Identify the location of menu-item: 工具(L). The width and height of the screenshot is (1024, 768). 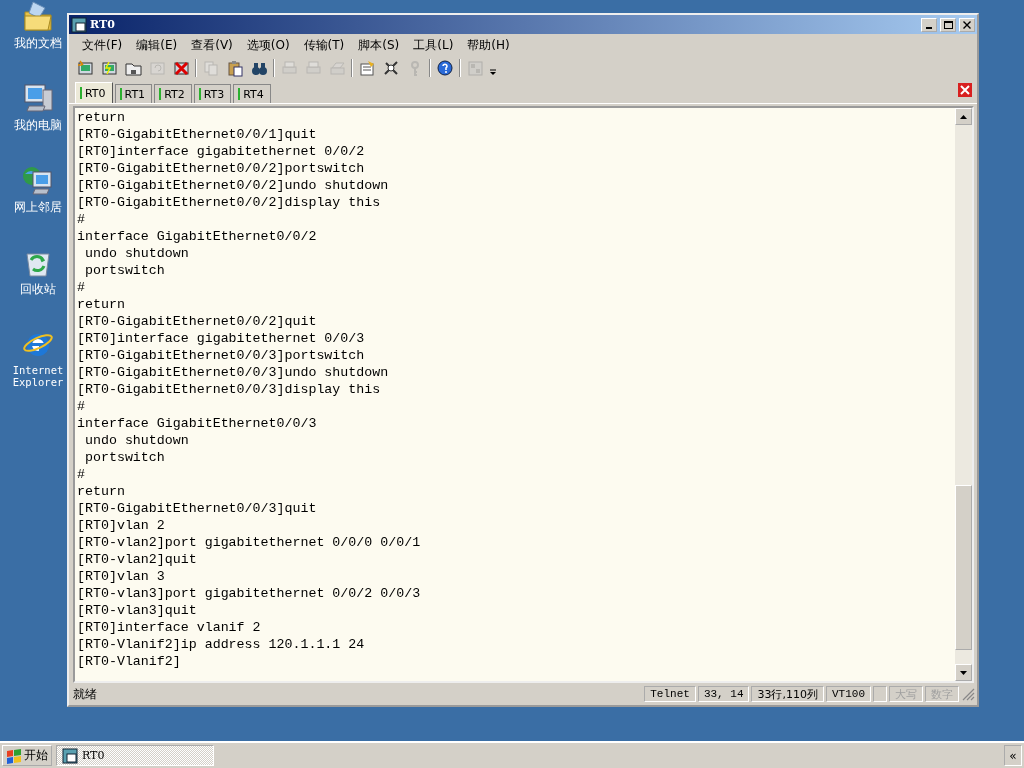
(433, 45).